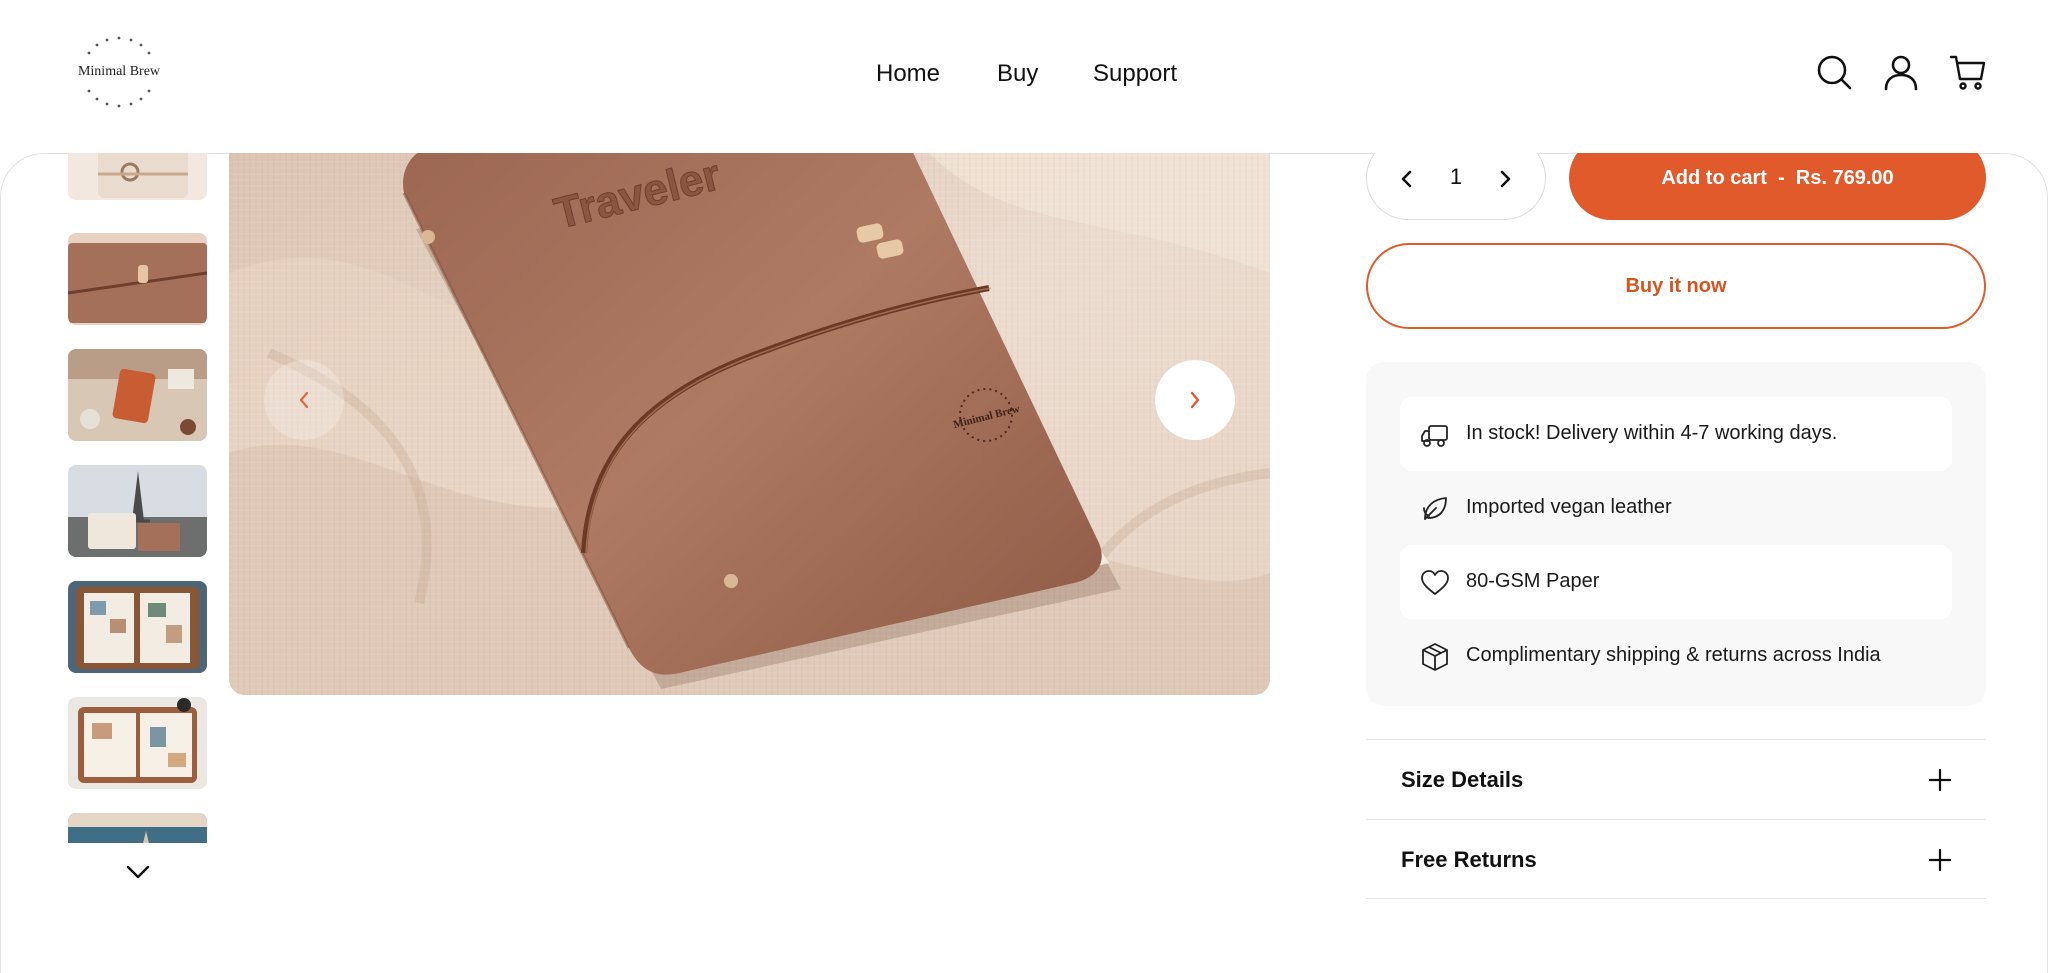 This screenshot has height=973, width=2048. I want to click on leaf-icon, so click(1435, 509).